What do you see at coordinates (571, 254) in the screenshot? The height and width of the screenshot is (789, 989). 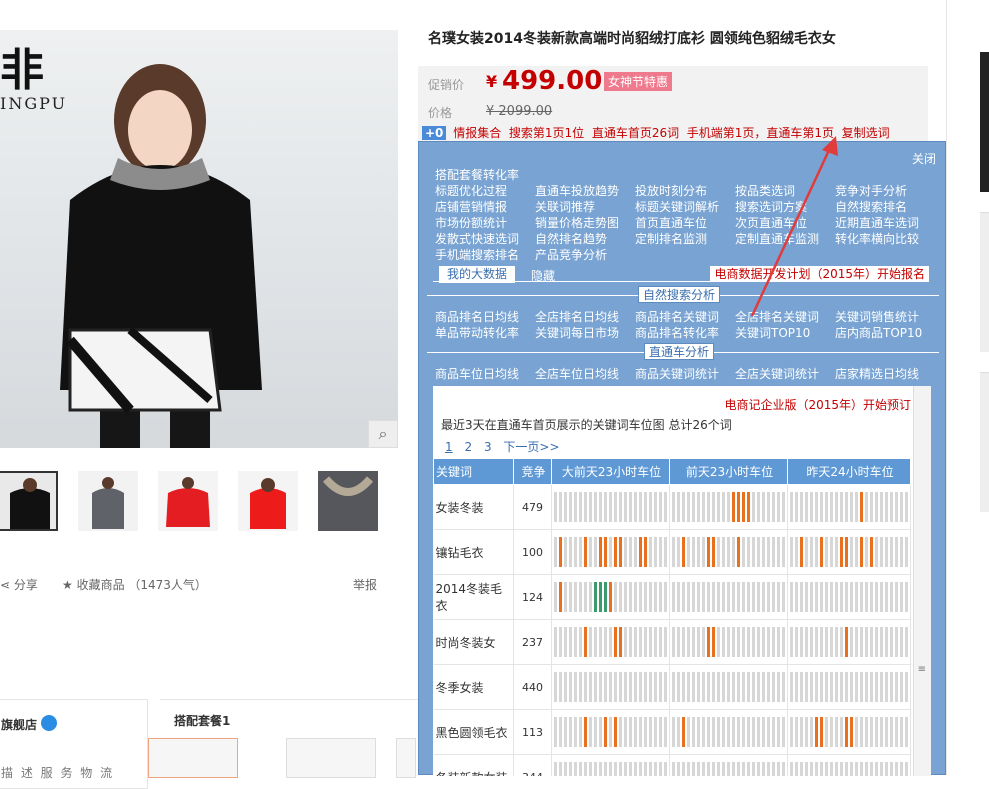 I see `link-product-competition: 产品竞争分析` at bounding box center [571, 254].